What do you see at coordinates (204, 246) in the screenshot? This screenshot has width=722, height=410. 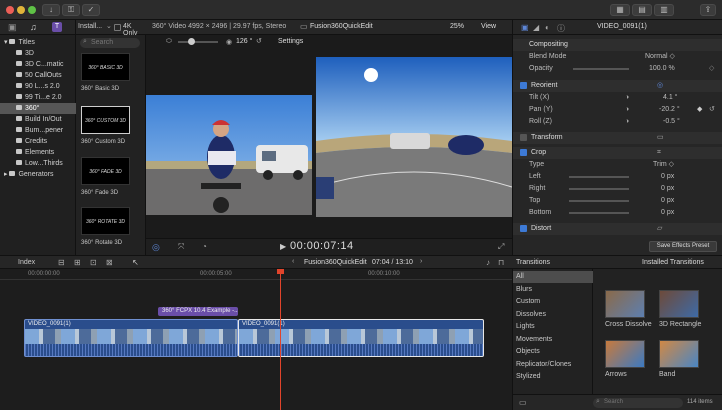 I see `speed-icon: ◔` at bounding box center [204, 246].